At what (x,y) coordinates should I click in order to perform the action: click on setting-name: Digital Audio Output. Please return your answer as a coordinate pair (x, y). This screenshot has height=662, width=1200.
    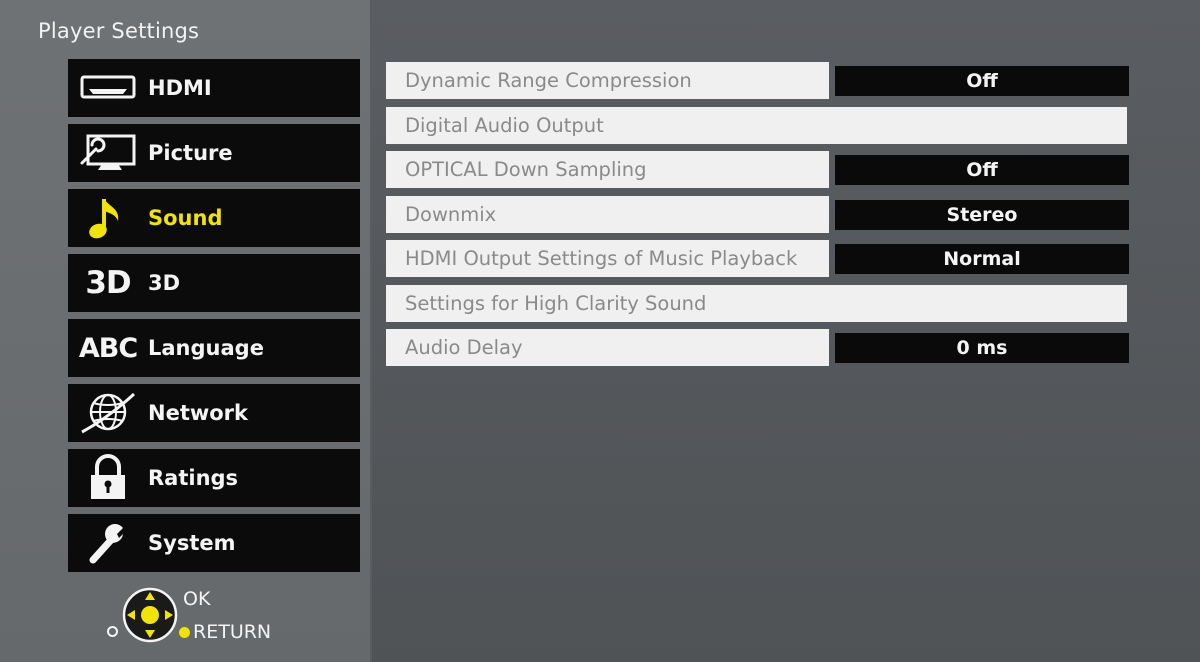
    Looking at the image, I should click on (756, 125).